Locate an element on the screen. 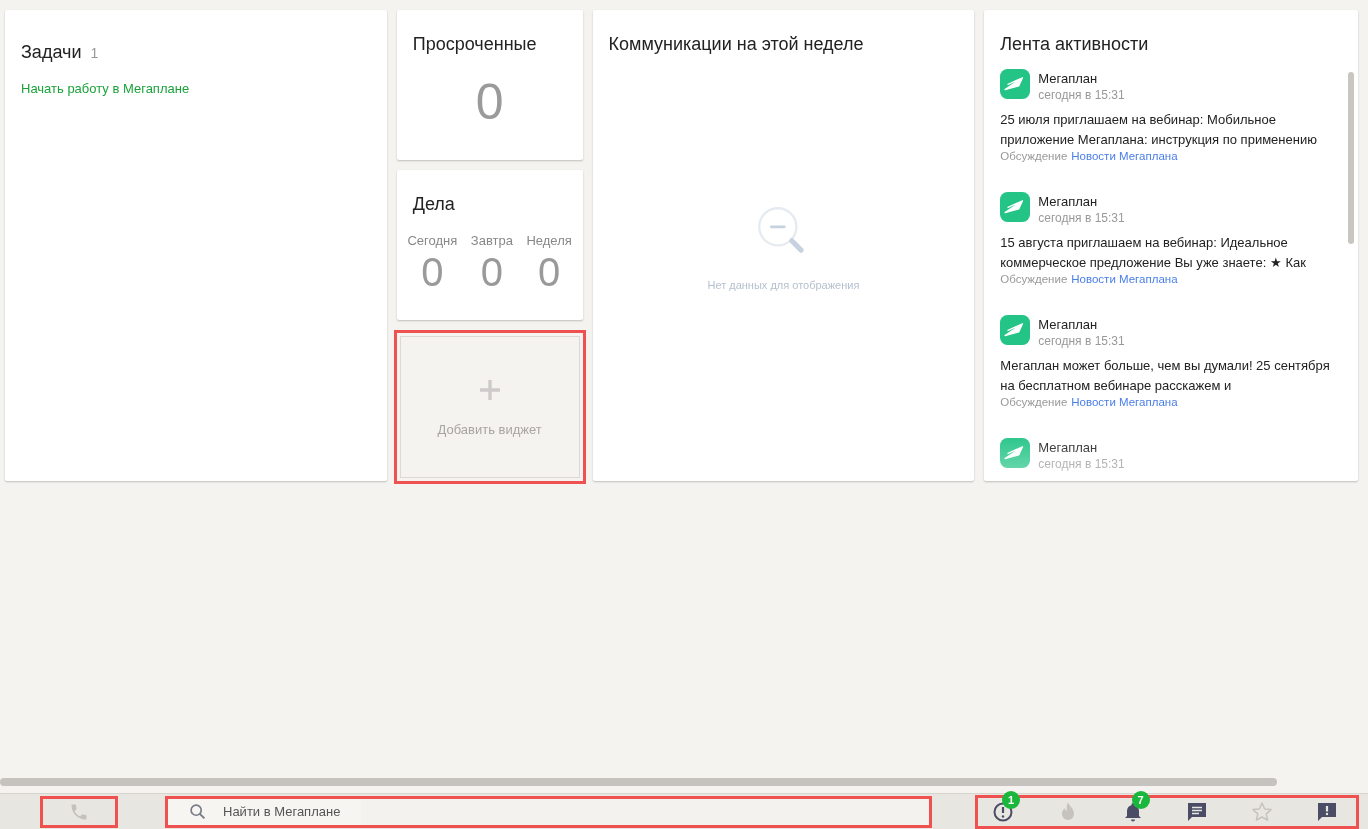  post-text: 25 июля приглашаем на вебинар: Мобильное приложение Мегаплана: инструкция по применению is located at coordinates (1171, 130).